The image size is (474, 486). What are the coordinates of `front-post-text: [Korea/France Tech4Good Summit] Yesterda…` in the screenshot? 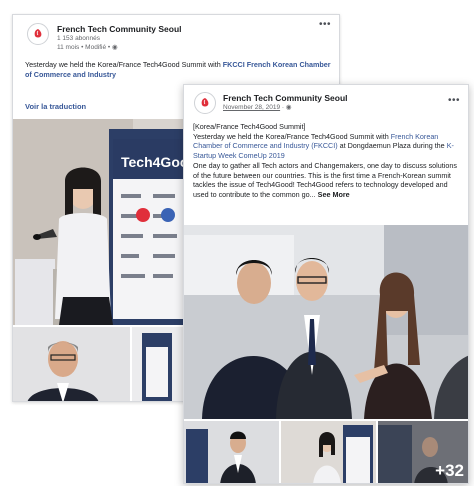 It's located at (328, 161).